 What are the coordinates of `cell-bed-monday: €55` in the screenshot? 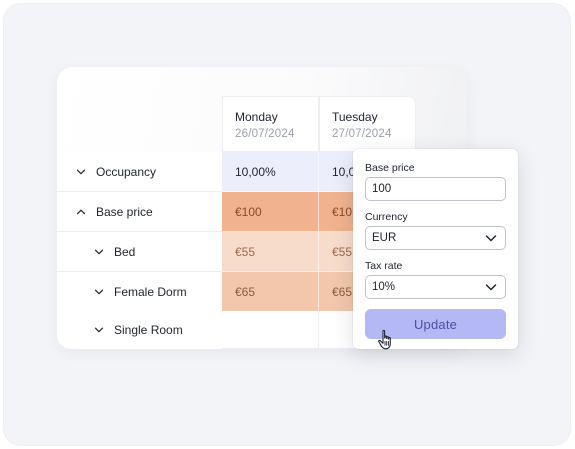 It's located at (270, 252).